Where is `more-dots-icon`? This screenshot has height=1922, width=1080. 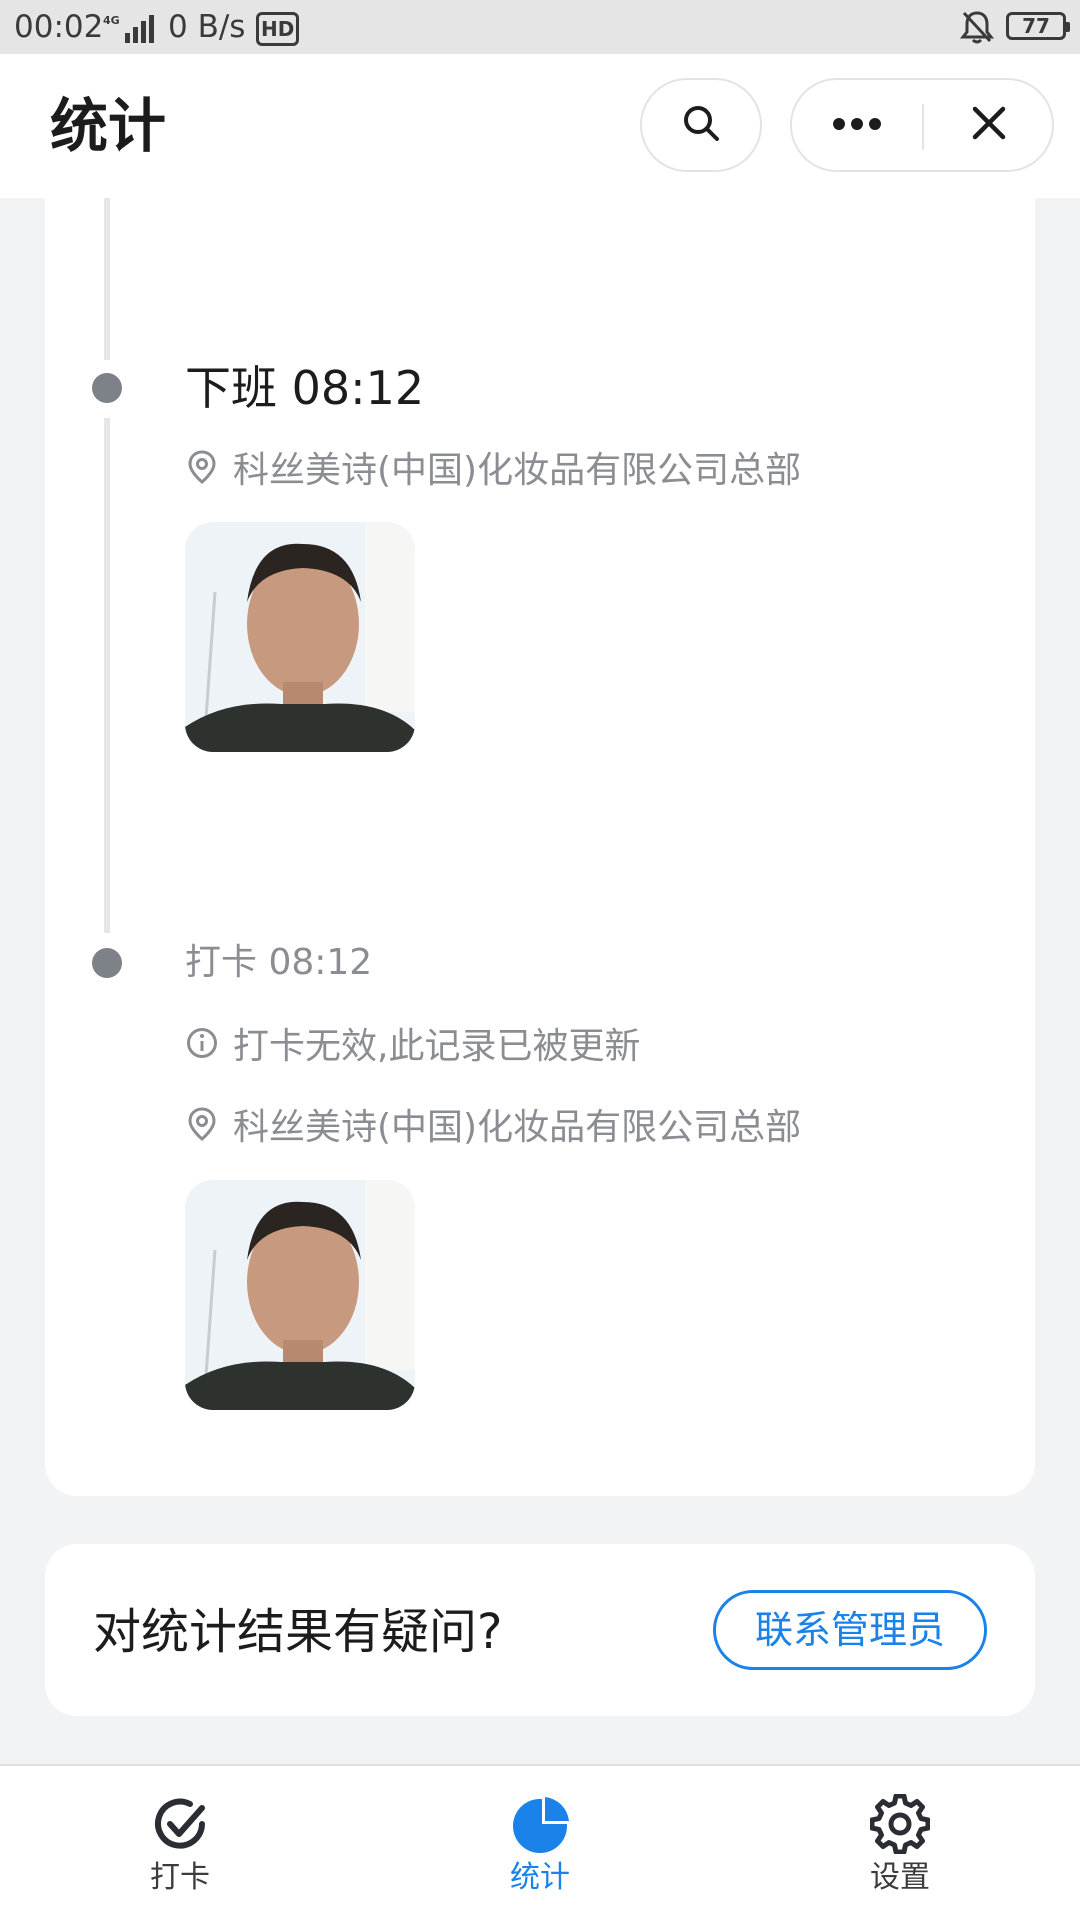
more-dots-icon is located at coordinates (857, 125).